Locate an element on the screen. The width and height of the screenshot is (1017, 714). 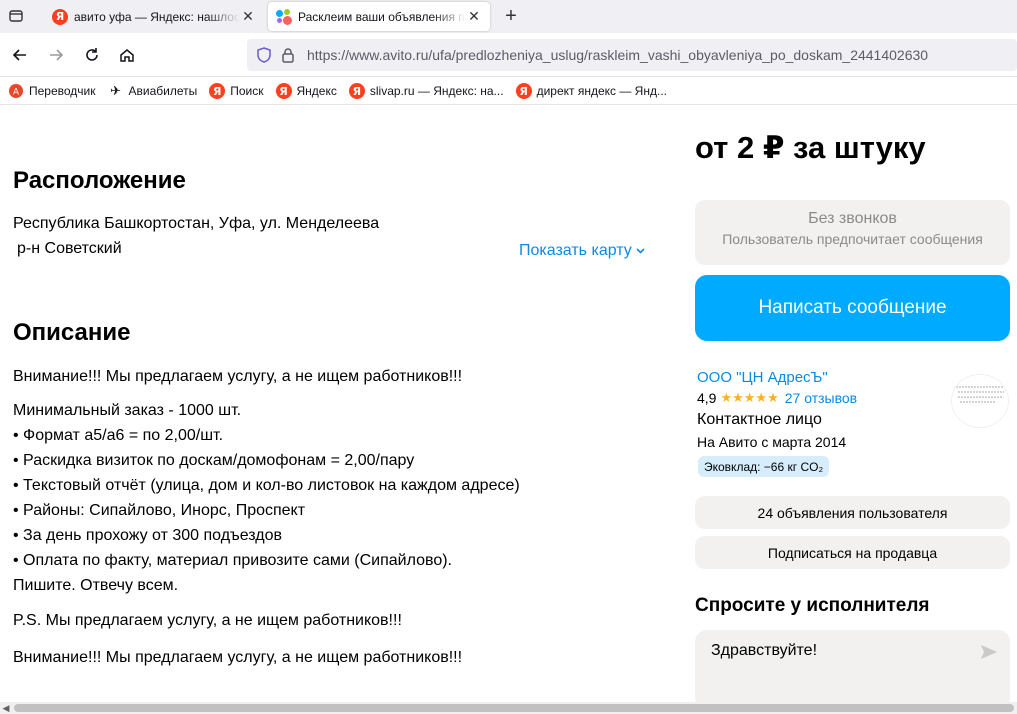
seller-rating: 4,9 ★★★★★ 27 отзывов is located at coordinates (777, 398).